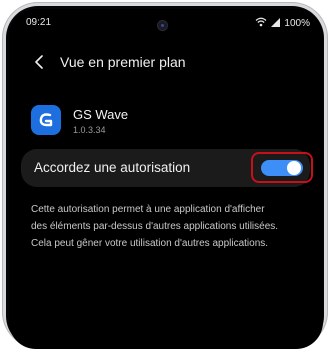  What do you see at coordinates (162, 25) in the screenshot?
I see `front-camera` at bounding box center [162, 25].